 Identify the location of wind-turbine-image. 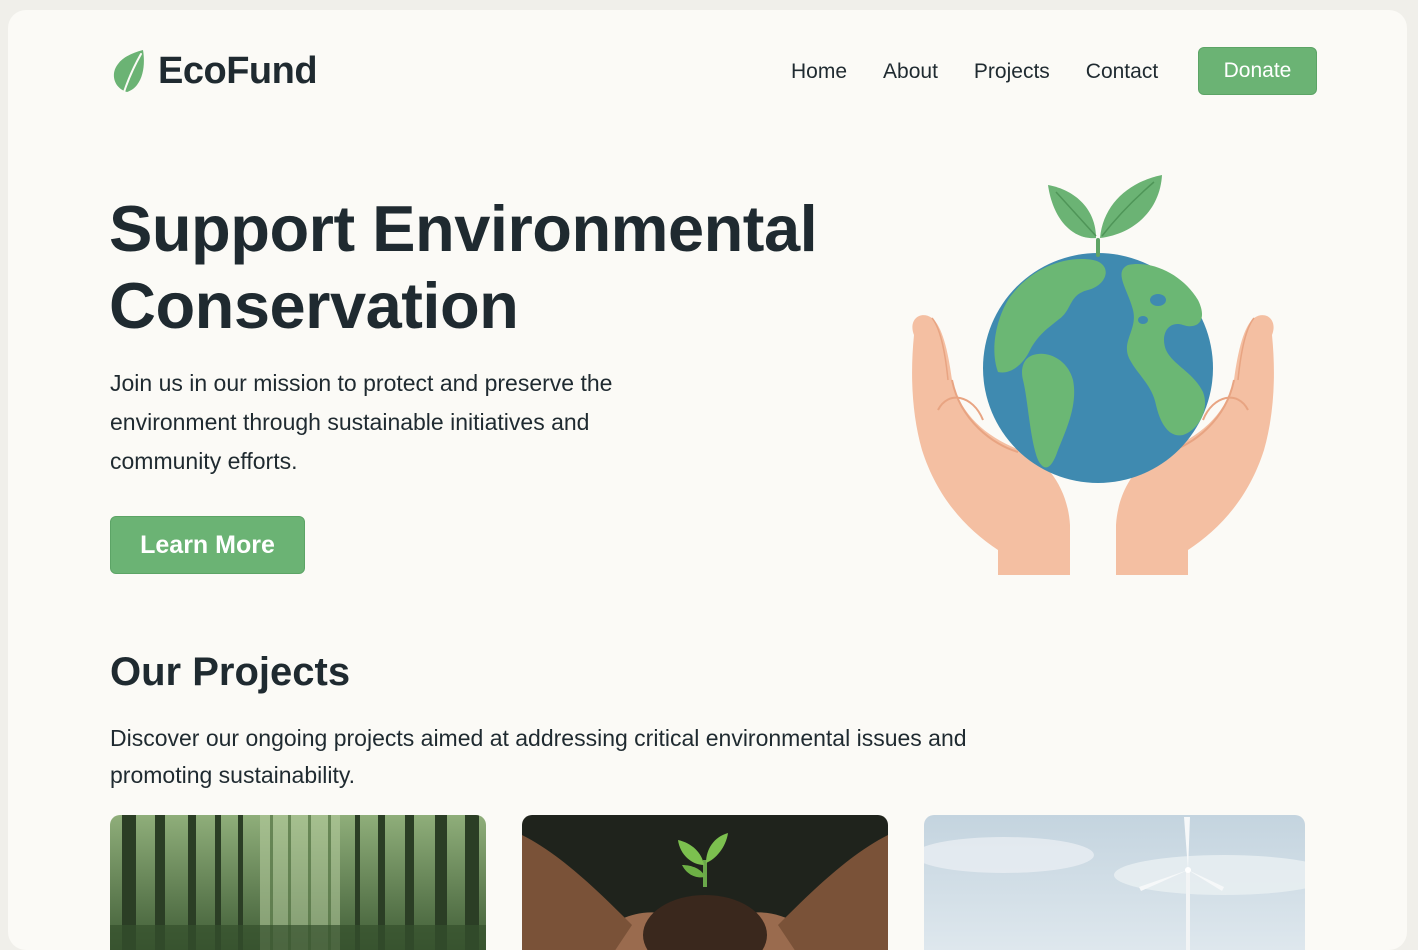
(1114, 882).